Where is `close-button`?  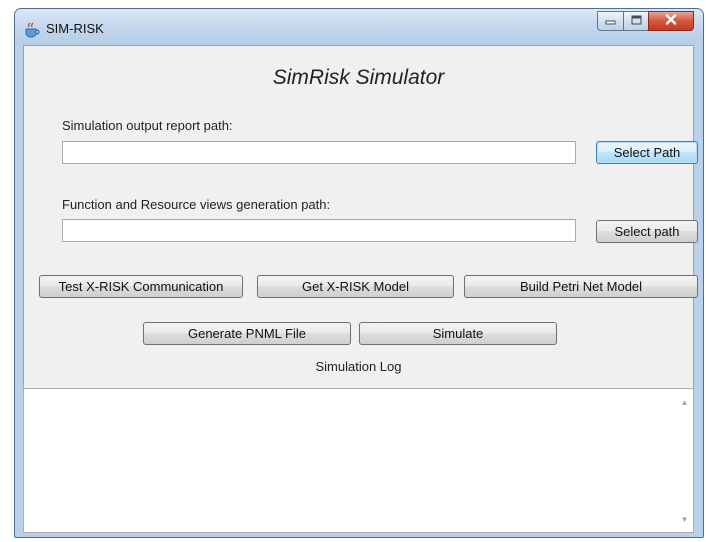
close-button is located at coordinates (671, 21).